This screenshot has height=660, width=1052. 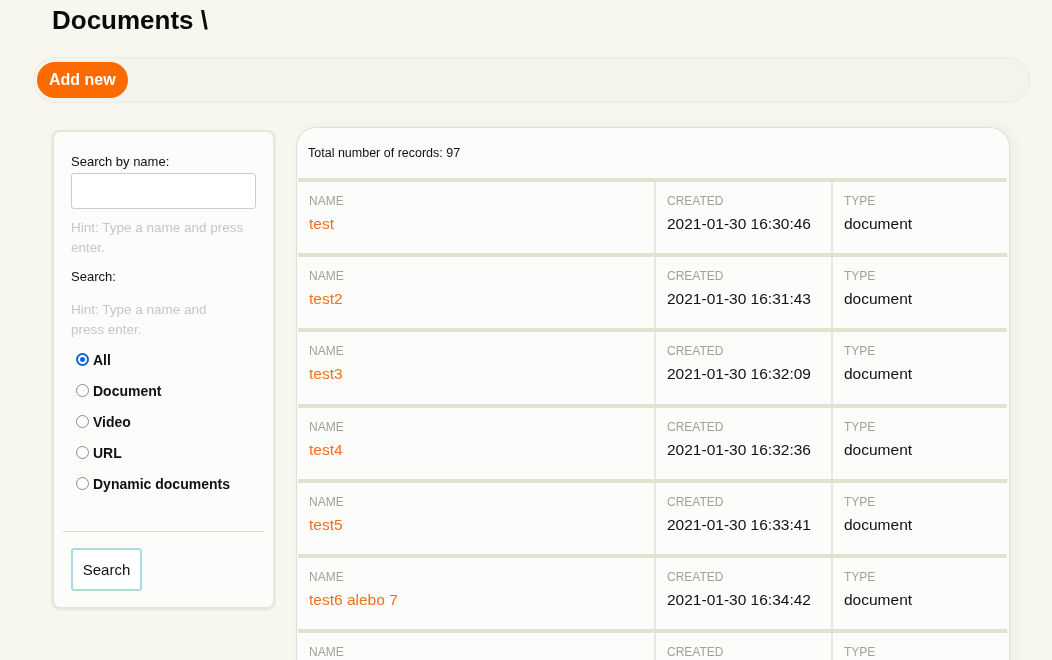 What do you see at coordinates (161, 483) in the screenshot?
I see `radio-label: Dynamic documents` at bounding box center [161, 483].